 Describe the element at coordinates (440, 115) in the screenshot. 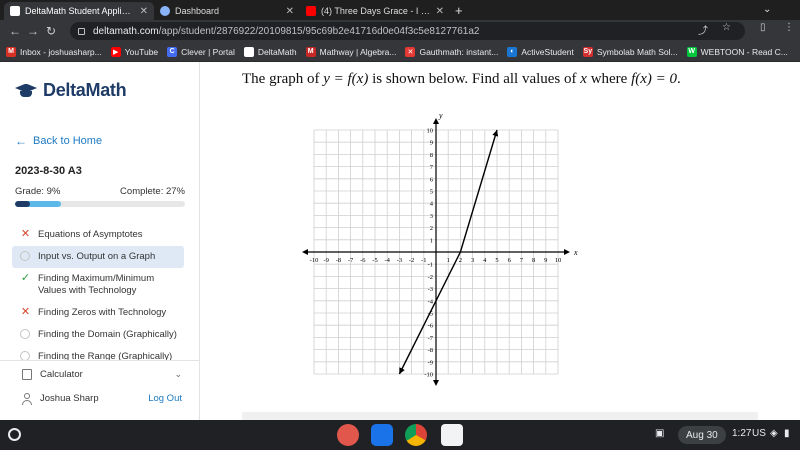

I see `y-axis-label: y` at that location.